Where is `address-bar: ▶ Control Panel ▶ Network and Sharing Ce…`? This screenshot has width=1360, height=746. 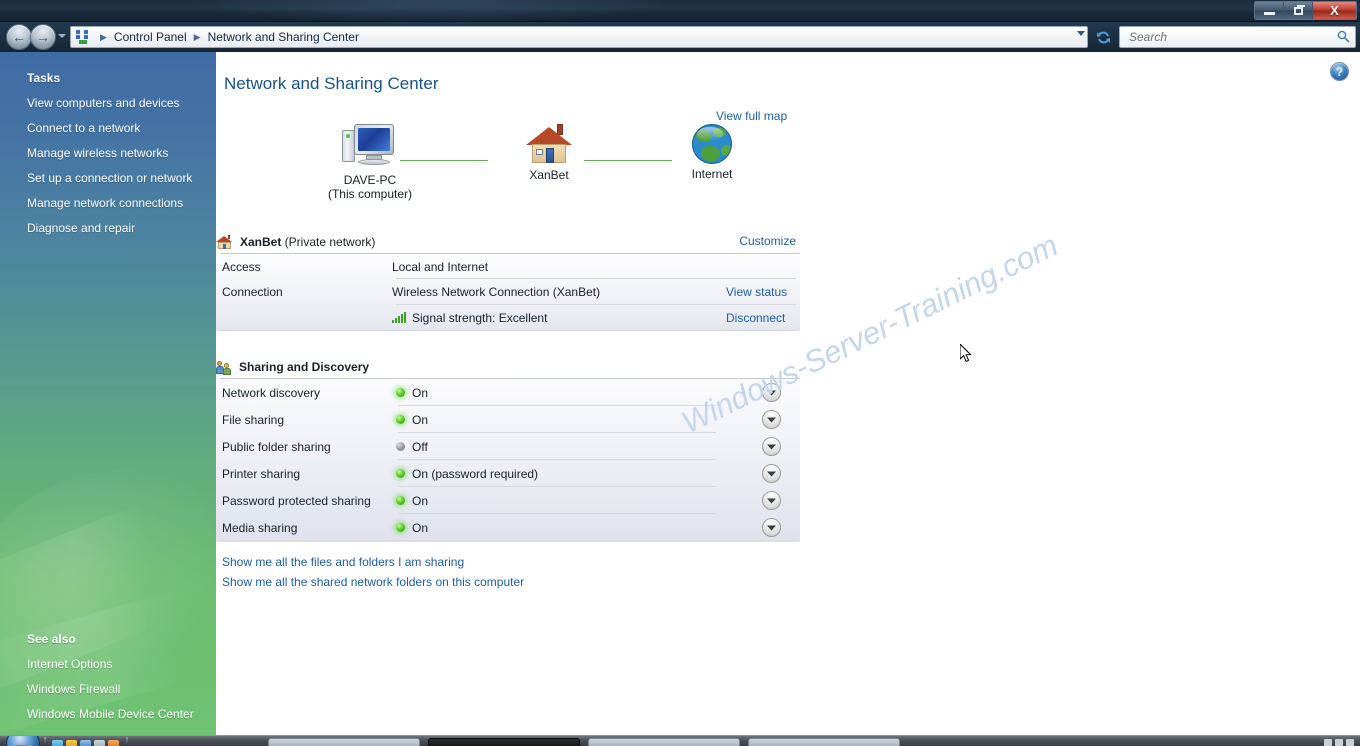
address-bar: ▶ Control Panel ▶ Network and Sharing Ce… is located at coordinates (579, 37).